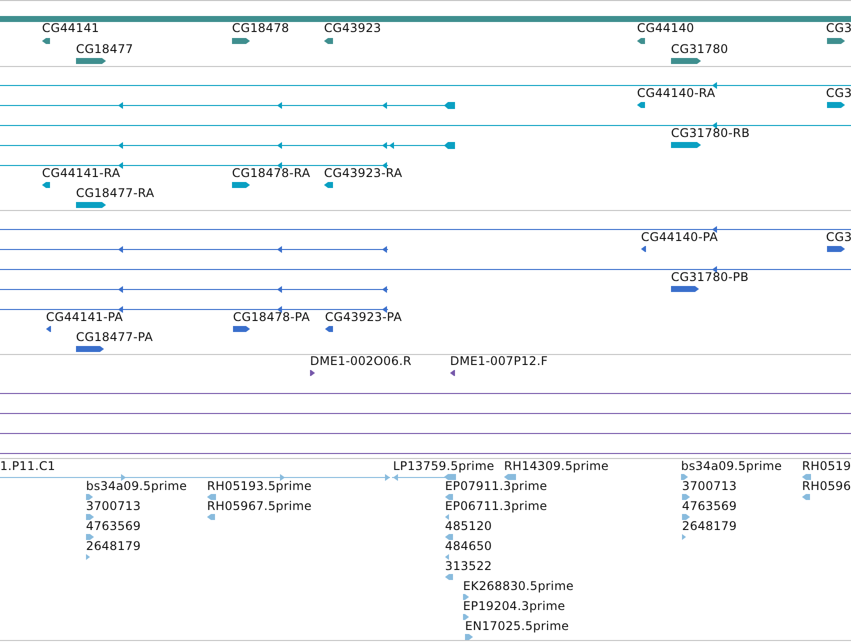 The width and height of the screenshot is (851, 642). Describe the element at coordinates (517, 626) in the screenshot. I see `feature-label: EN17025.5prime` at that location.